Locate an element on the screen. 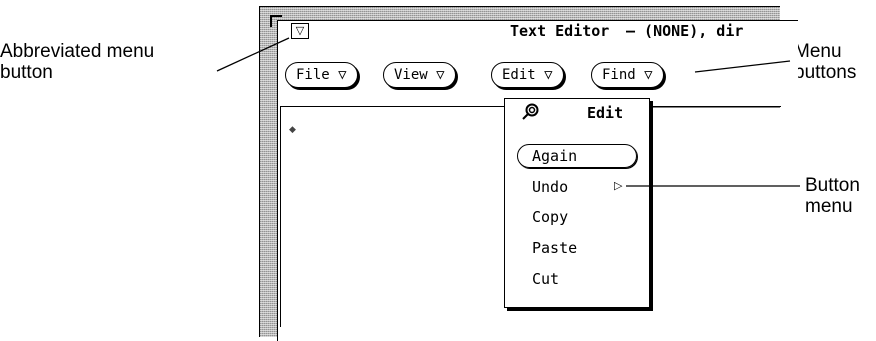 Image resolution: width=876 pixels, height=341 pixels. leader-menu-buttons is located at coordinates (742, 66).